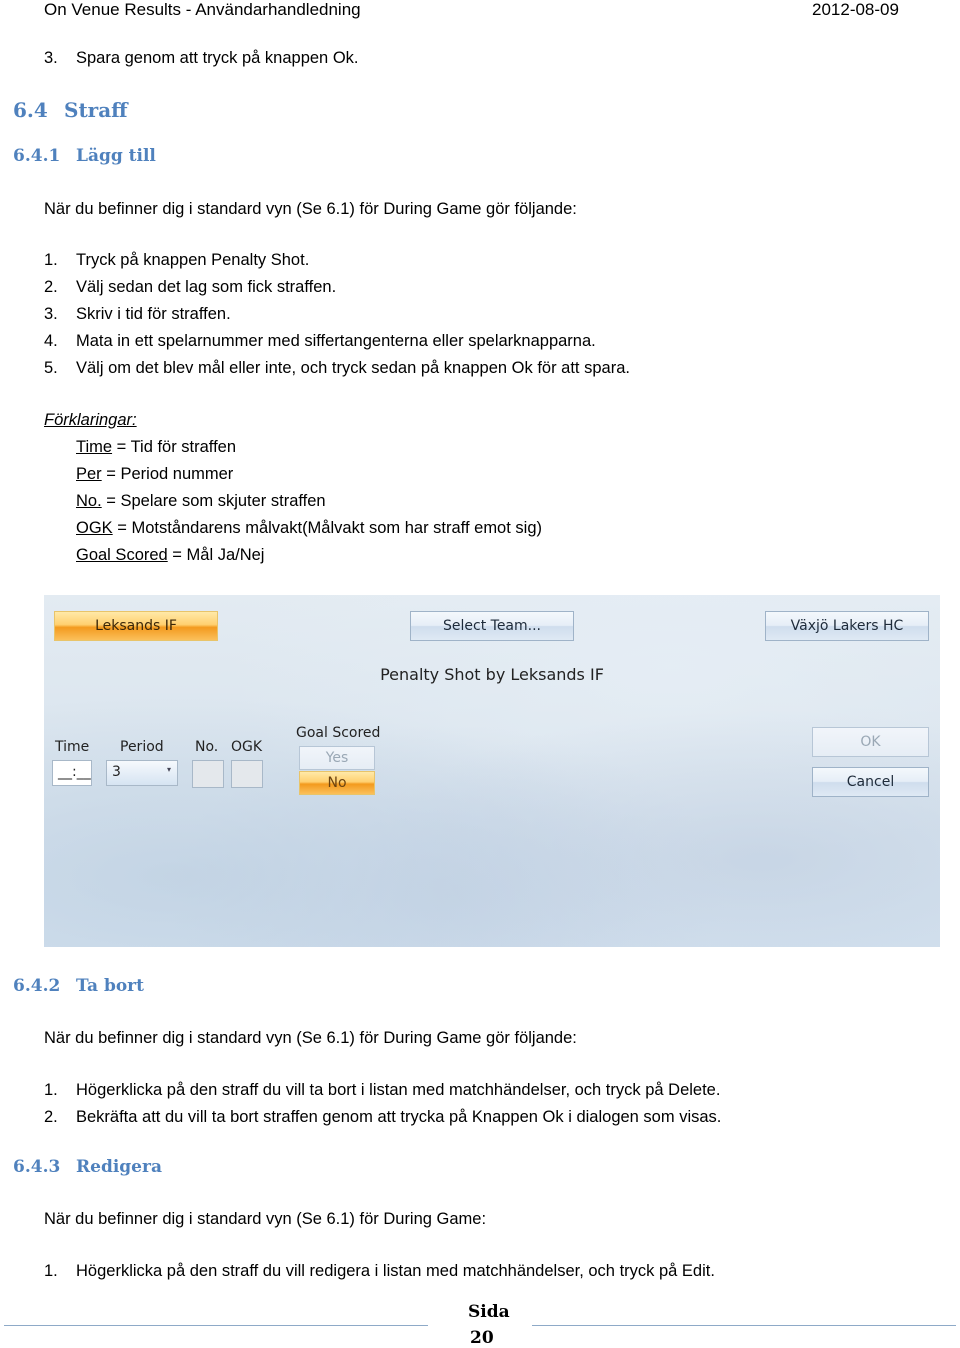 The width and height of the screenshot is (960, 1348). I want to click on legend-definition: = Mål Ja/Nej, so click(216, 555).